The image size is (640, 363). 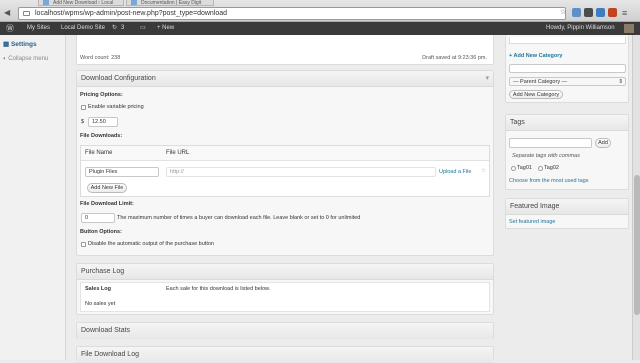 What do you see at coordinates (99, 153) in the screenshot?
I see `col-file-name: File Name` at bounding box center [99, 153].